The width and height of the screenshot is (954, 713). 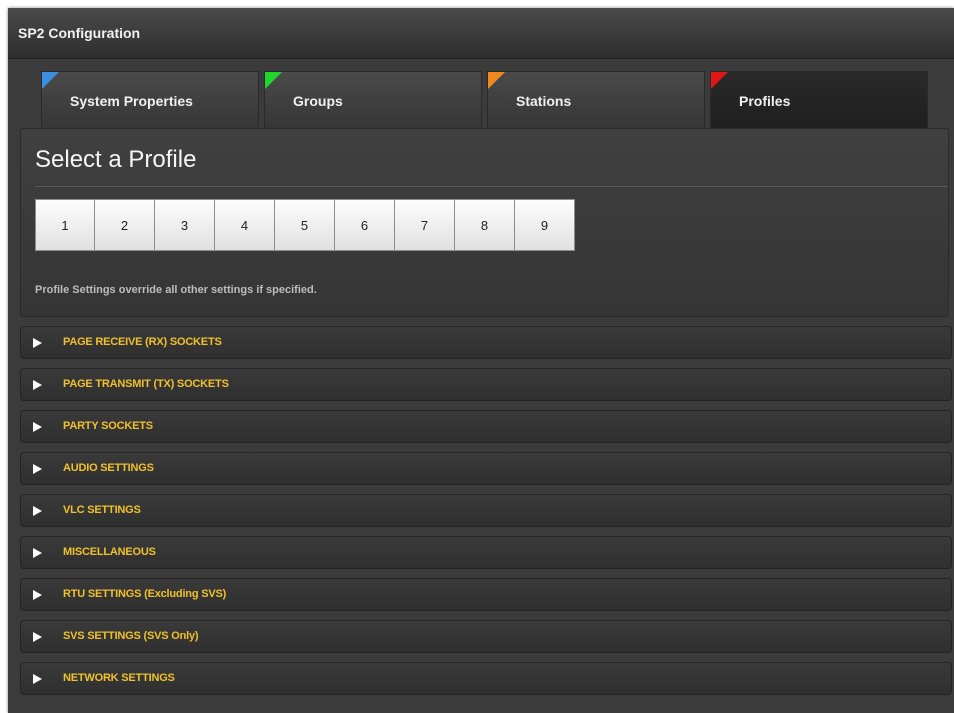 What do you see at coordinates (496, 80) in the screenshot?
I see `orange-corner-flag-icon` at bounding box center [496, 80].